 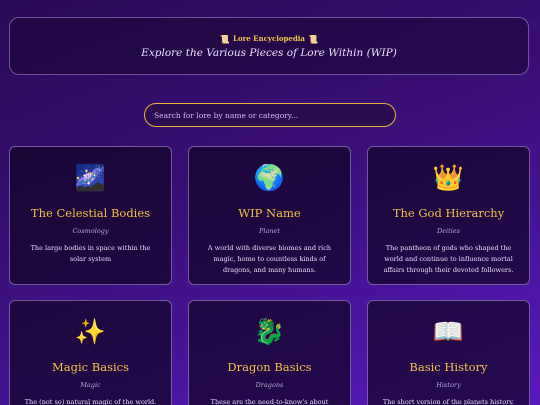 What do you see at coordinates (448, 231) in the screenshot?
I see `card-category: Deities` at bounding box center [448, 231].